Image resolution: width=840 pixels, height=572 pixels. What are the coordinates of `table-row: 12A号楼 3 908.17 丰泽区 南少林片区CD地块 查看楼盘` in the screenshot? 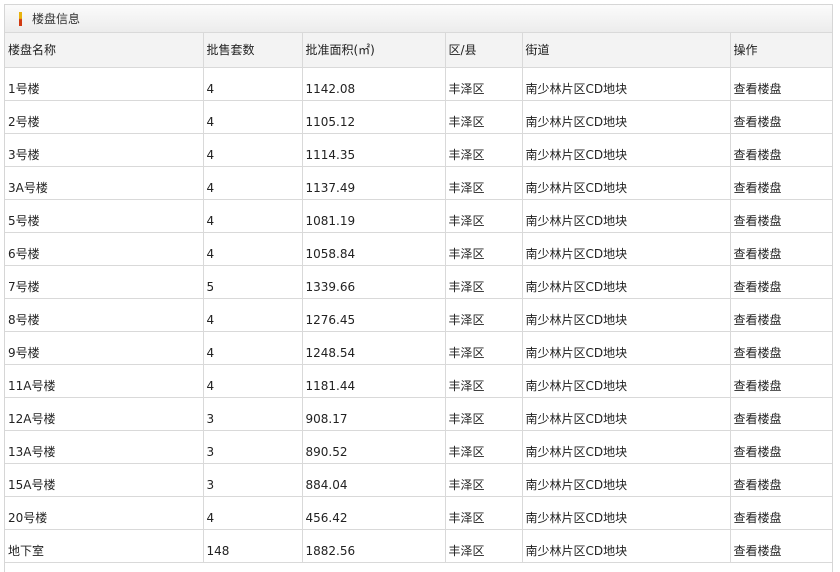 It's located at (418, 414).